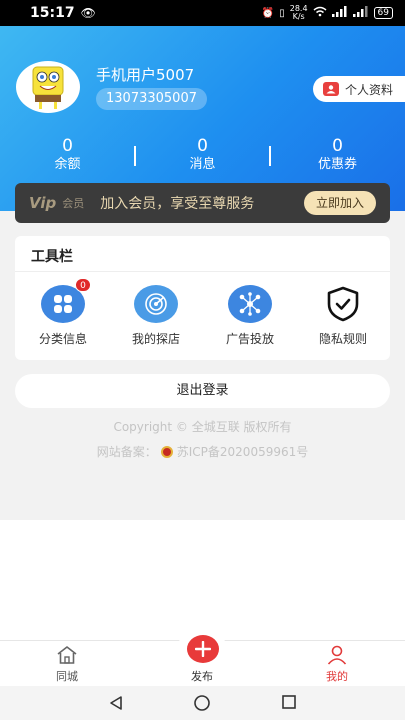  Describe the element at coordinates (88, 13) in the screenshot. I see `eye-icon: 👁` at that location.